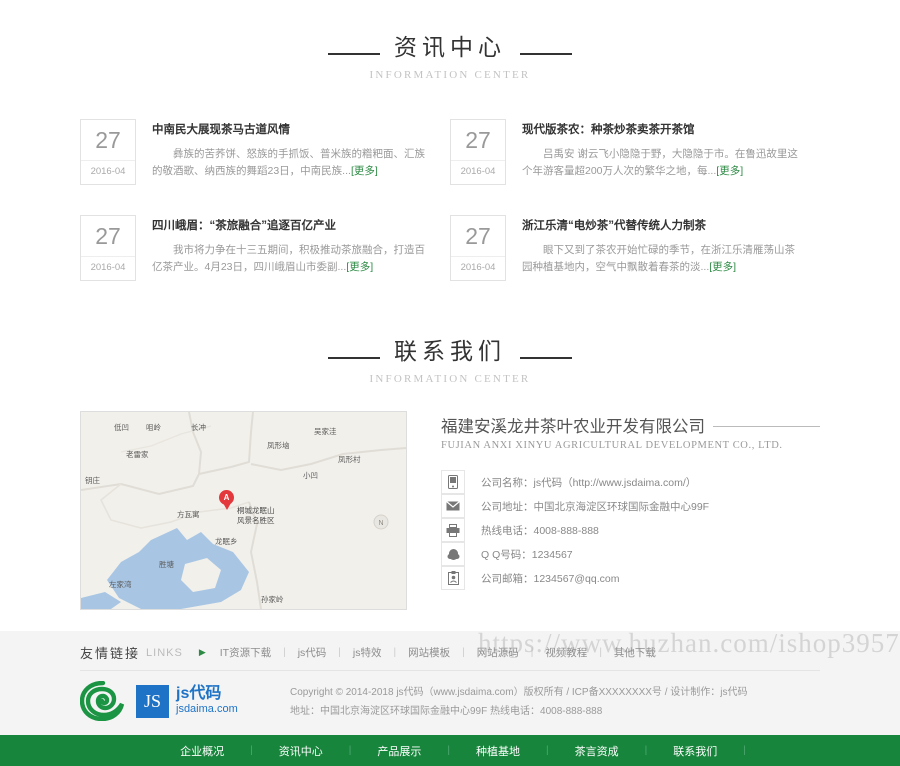 The width and height of the screenshot is (900, 766). I want to click on contact-row-text: 公司地址：中国北京海淀区环球国际金融中心99F, so click(595, 506).